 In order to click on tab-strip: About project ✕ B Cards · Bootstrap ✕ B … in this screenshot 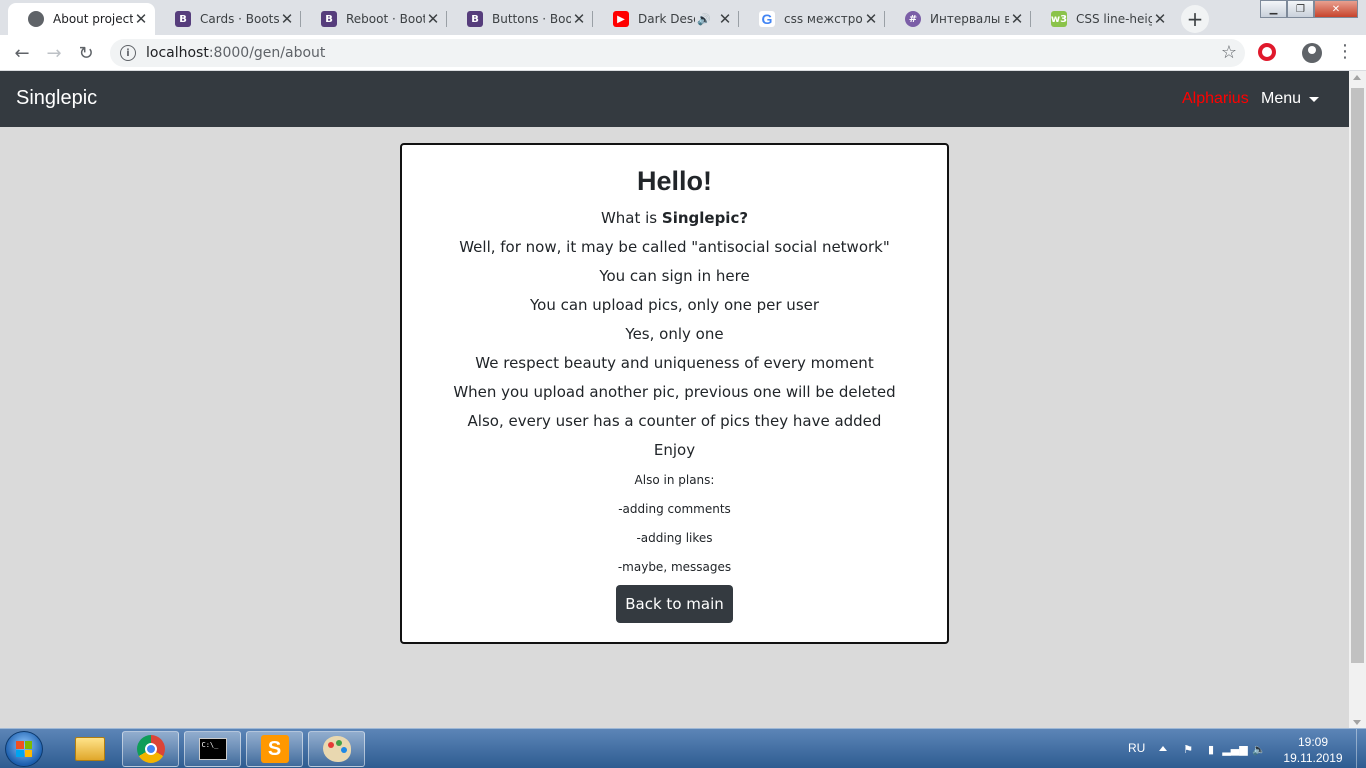, I will do `click(683, 17)`.